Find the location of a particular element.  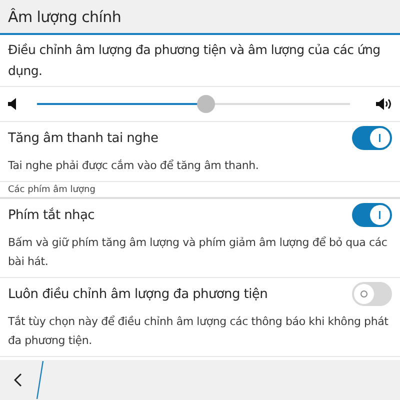

back-button is located at coordinates (18, 380).